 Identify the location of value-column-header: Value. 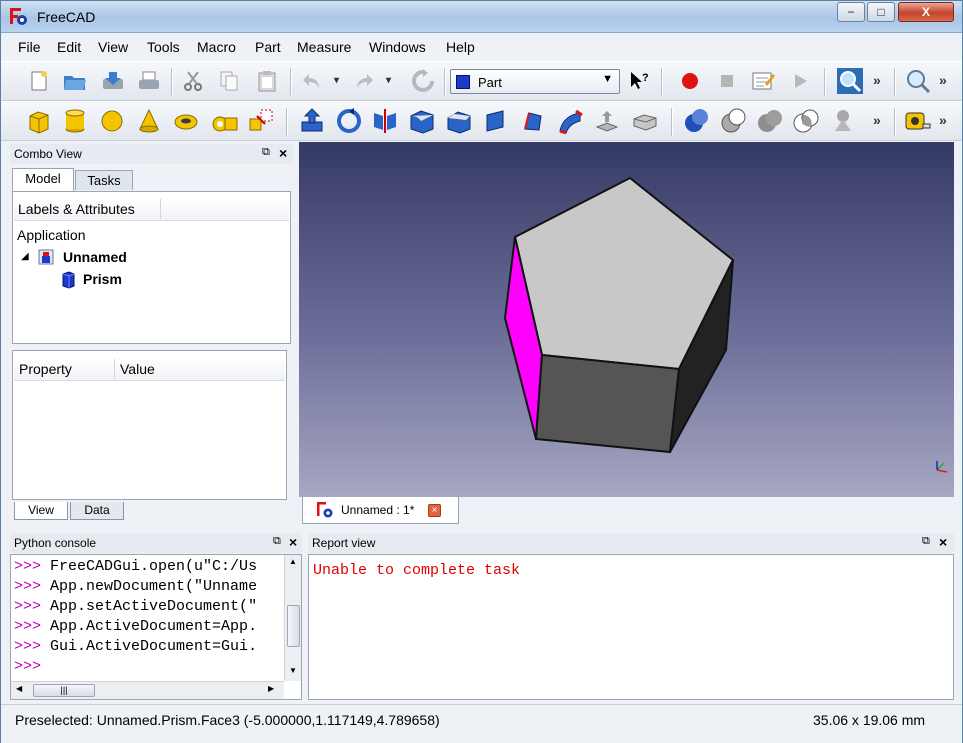
(137, 369).